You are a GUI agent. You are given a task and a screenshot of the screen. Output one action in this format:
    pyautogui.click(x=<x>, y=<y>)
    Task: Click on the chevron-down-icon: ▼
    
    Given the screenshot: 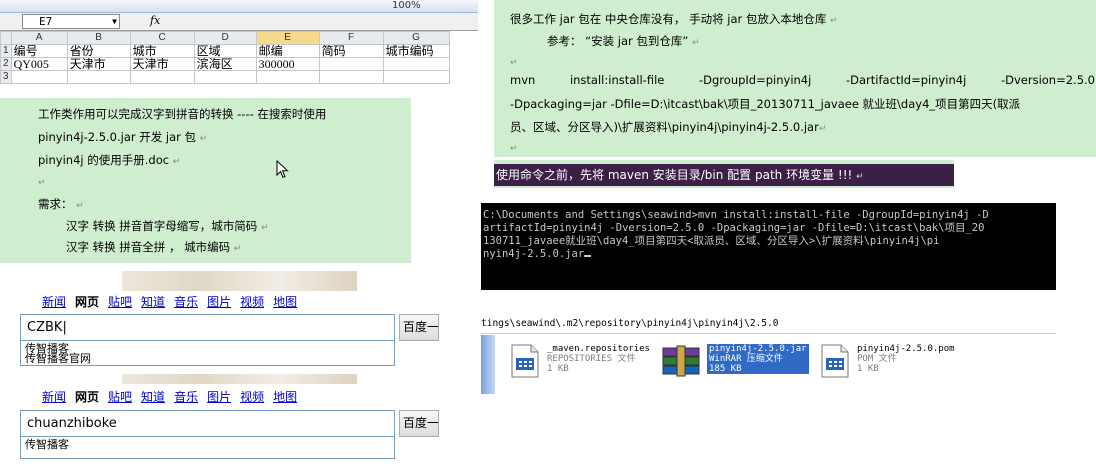 What is the action you would take?
    pyautogui.click(x=114, y=21)
    